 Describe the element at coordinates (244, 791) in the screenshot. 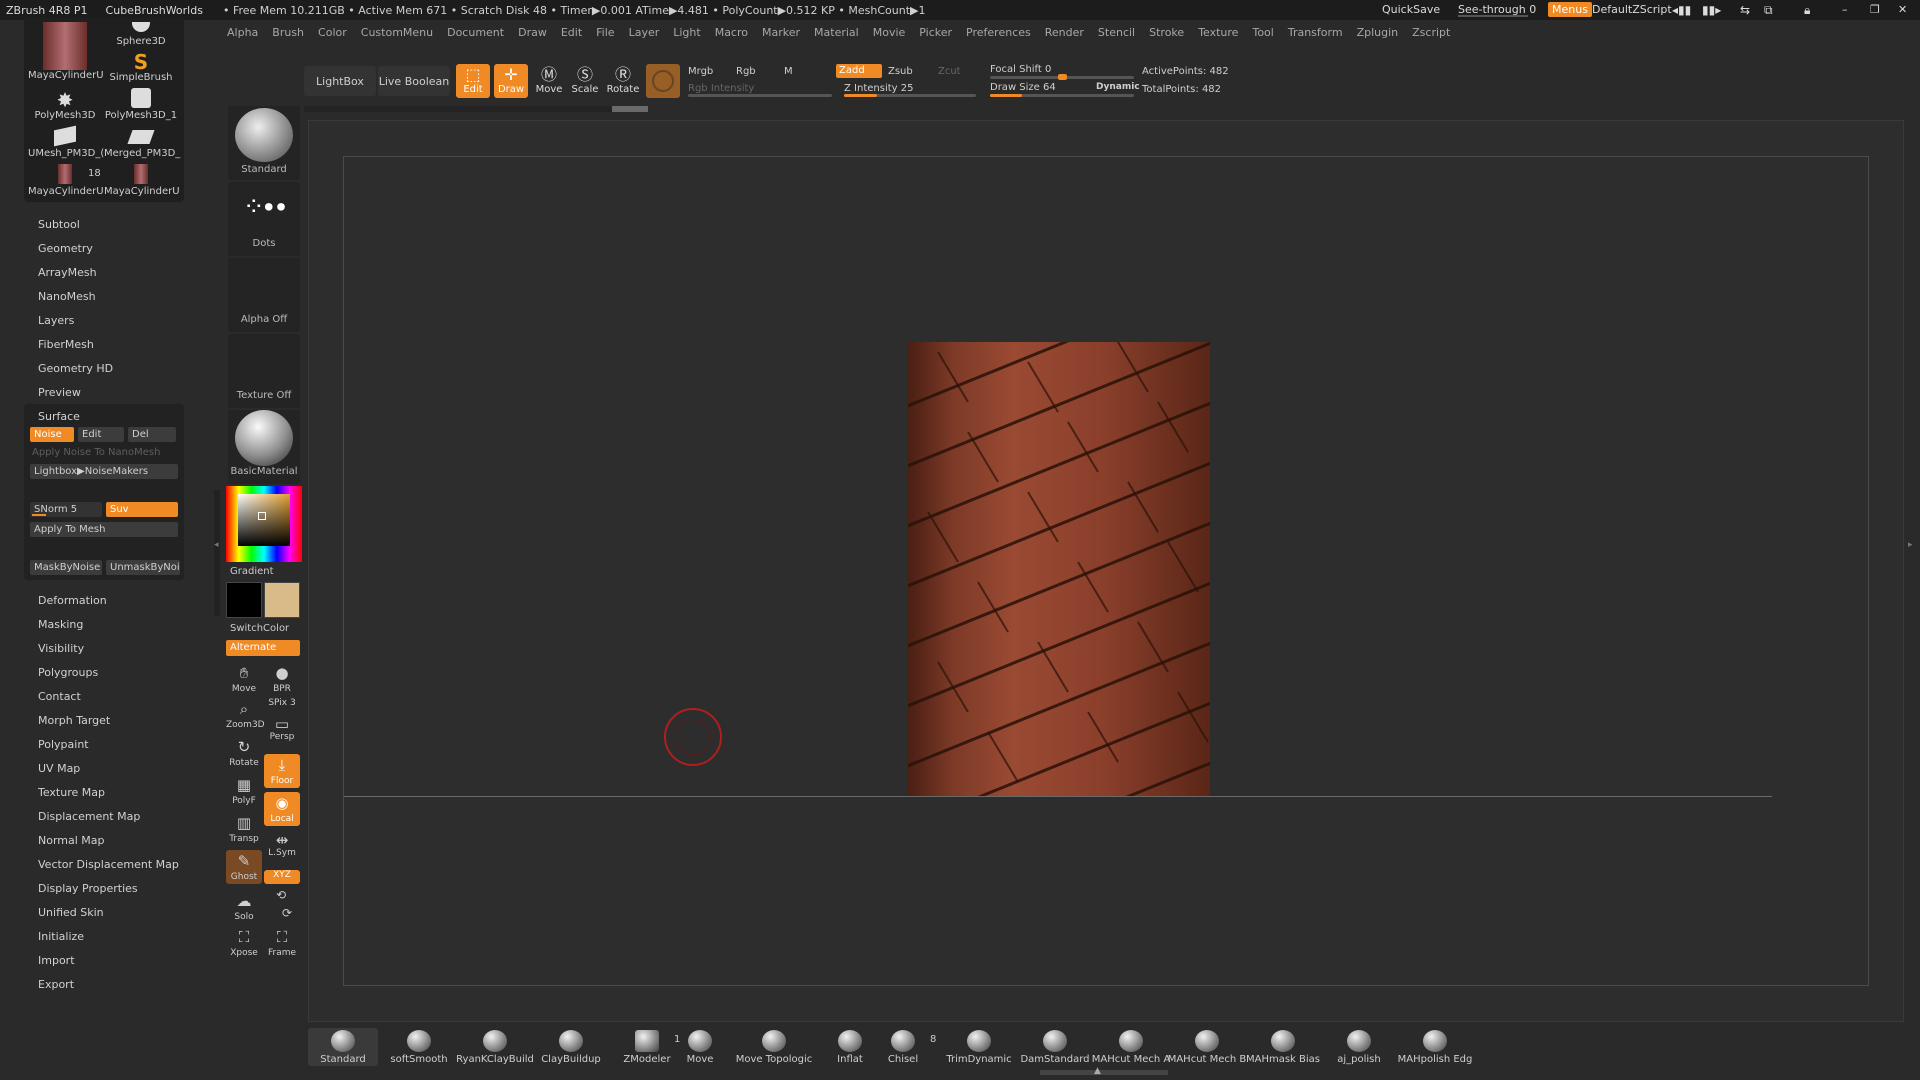

I see `polyf-button: ▦ PolyF` at that location.